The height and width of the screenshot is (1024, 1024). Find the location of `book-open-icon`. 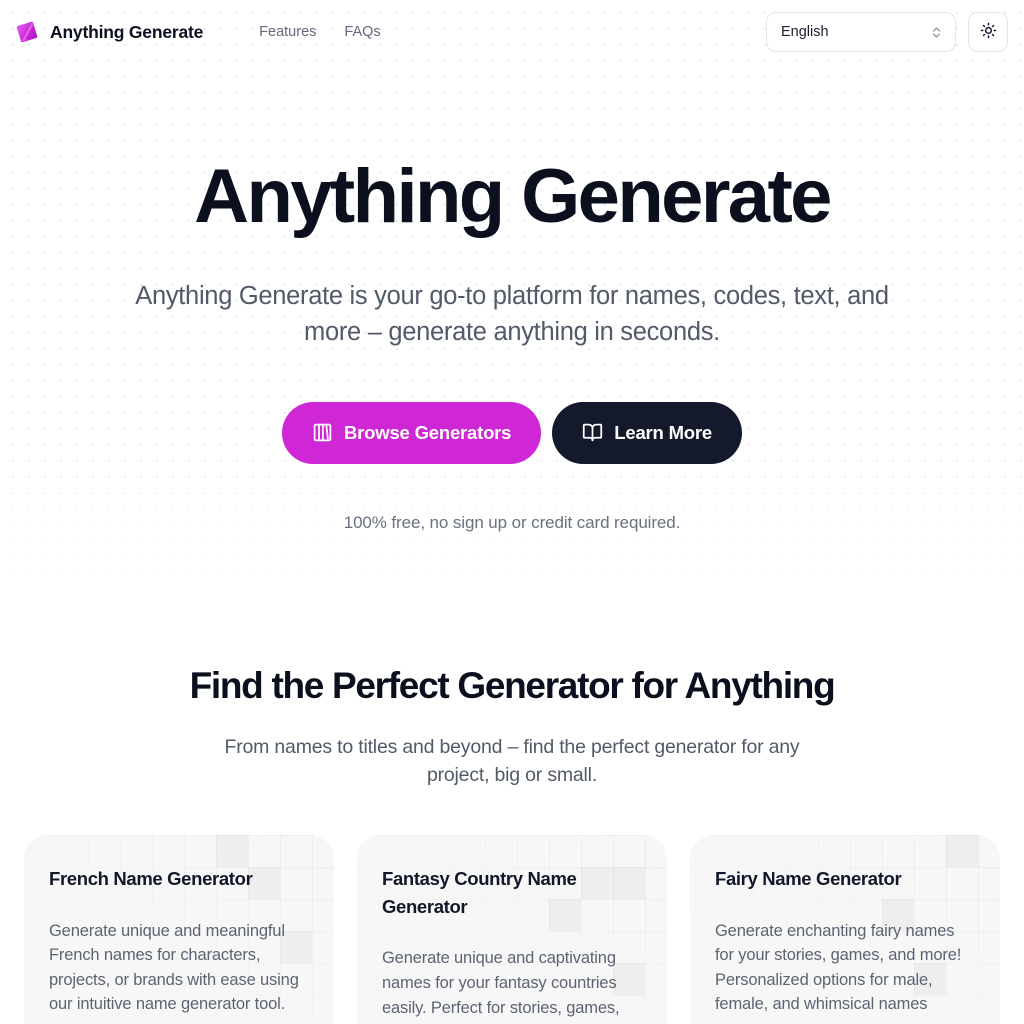

book-open-icon is located at coordinates (592, 432).